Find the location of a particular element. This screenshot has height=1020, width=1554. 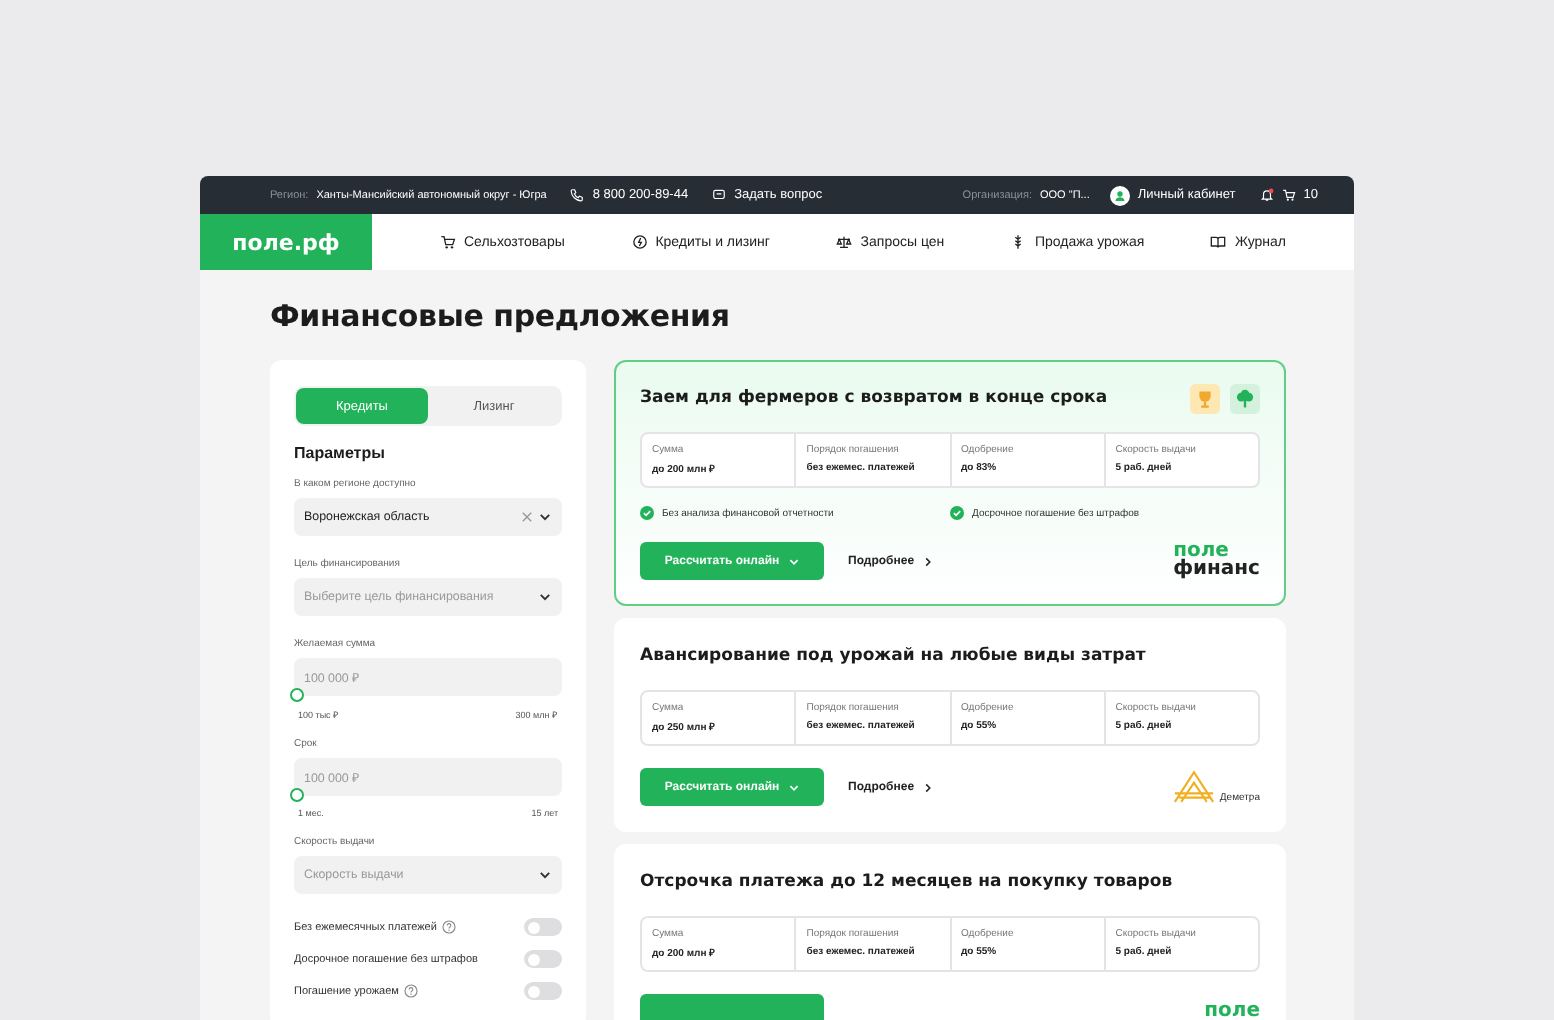

phone-icon is located at coordinates (577, 195).